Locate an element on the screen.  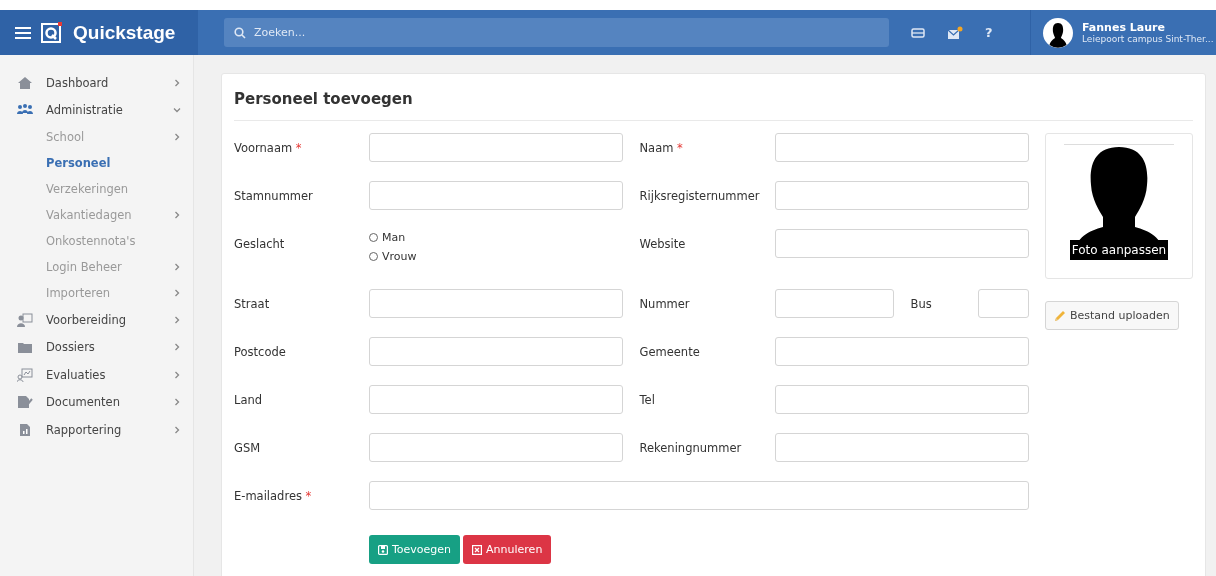
upload-button: Bestand uploaden is located at coordinates (1112, 315).